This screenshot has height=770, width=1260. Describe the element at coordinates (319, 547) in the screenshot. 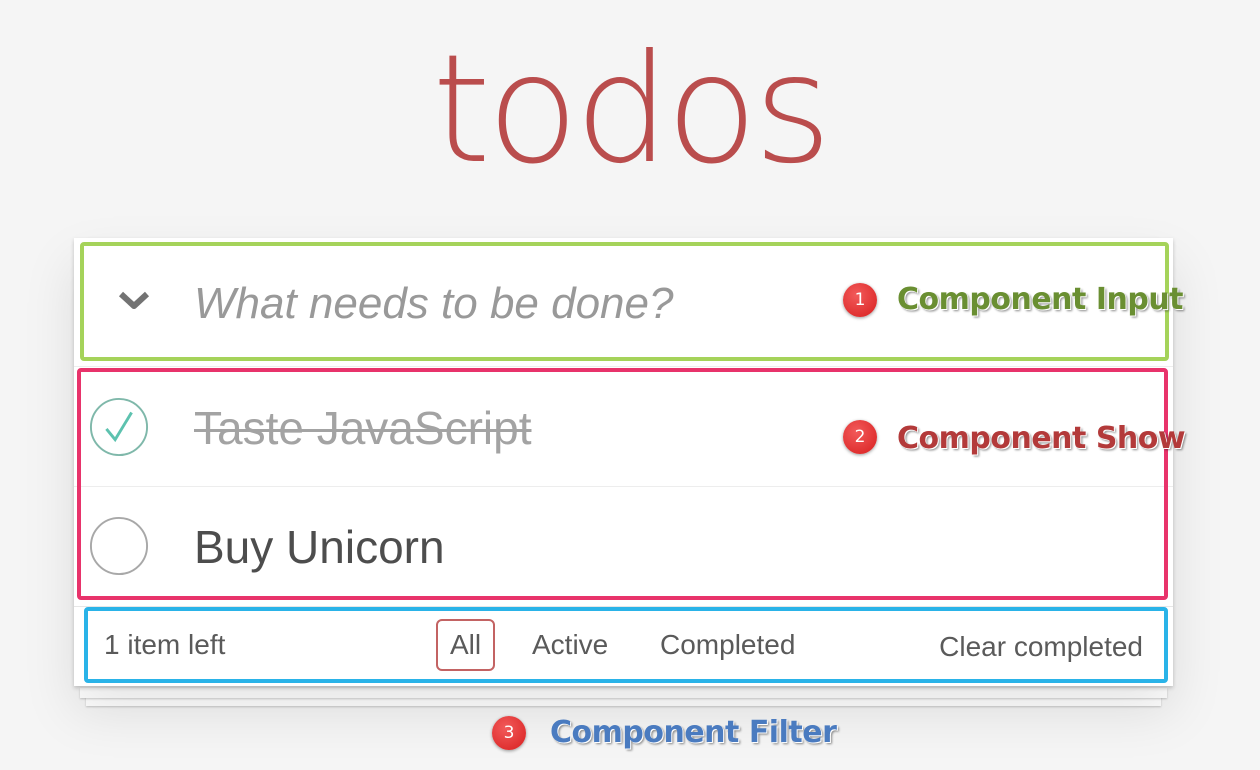

I see `todo-label: Buy Unicorn` at that location.